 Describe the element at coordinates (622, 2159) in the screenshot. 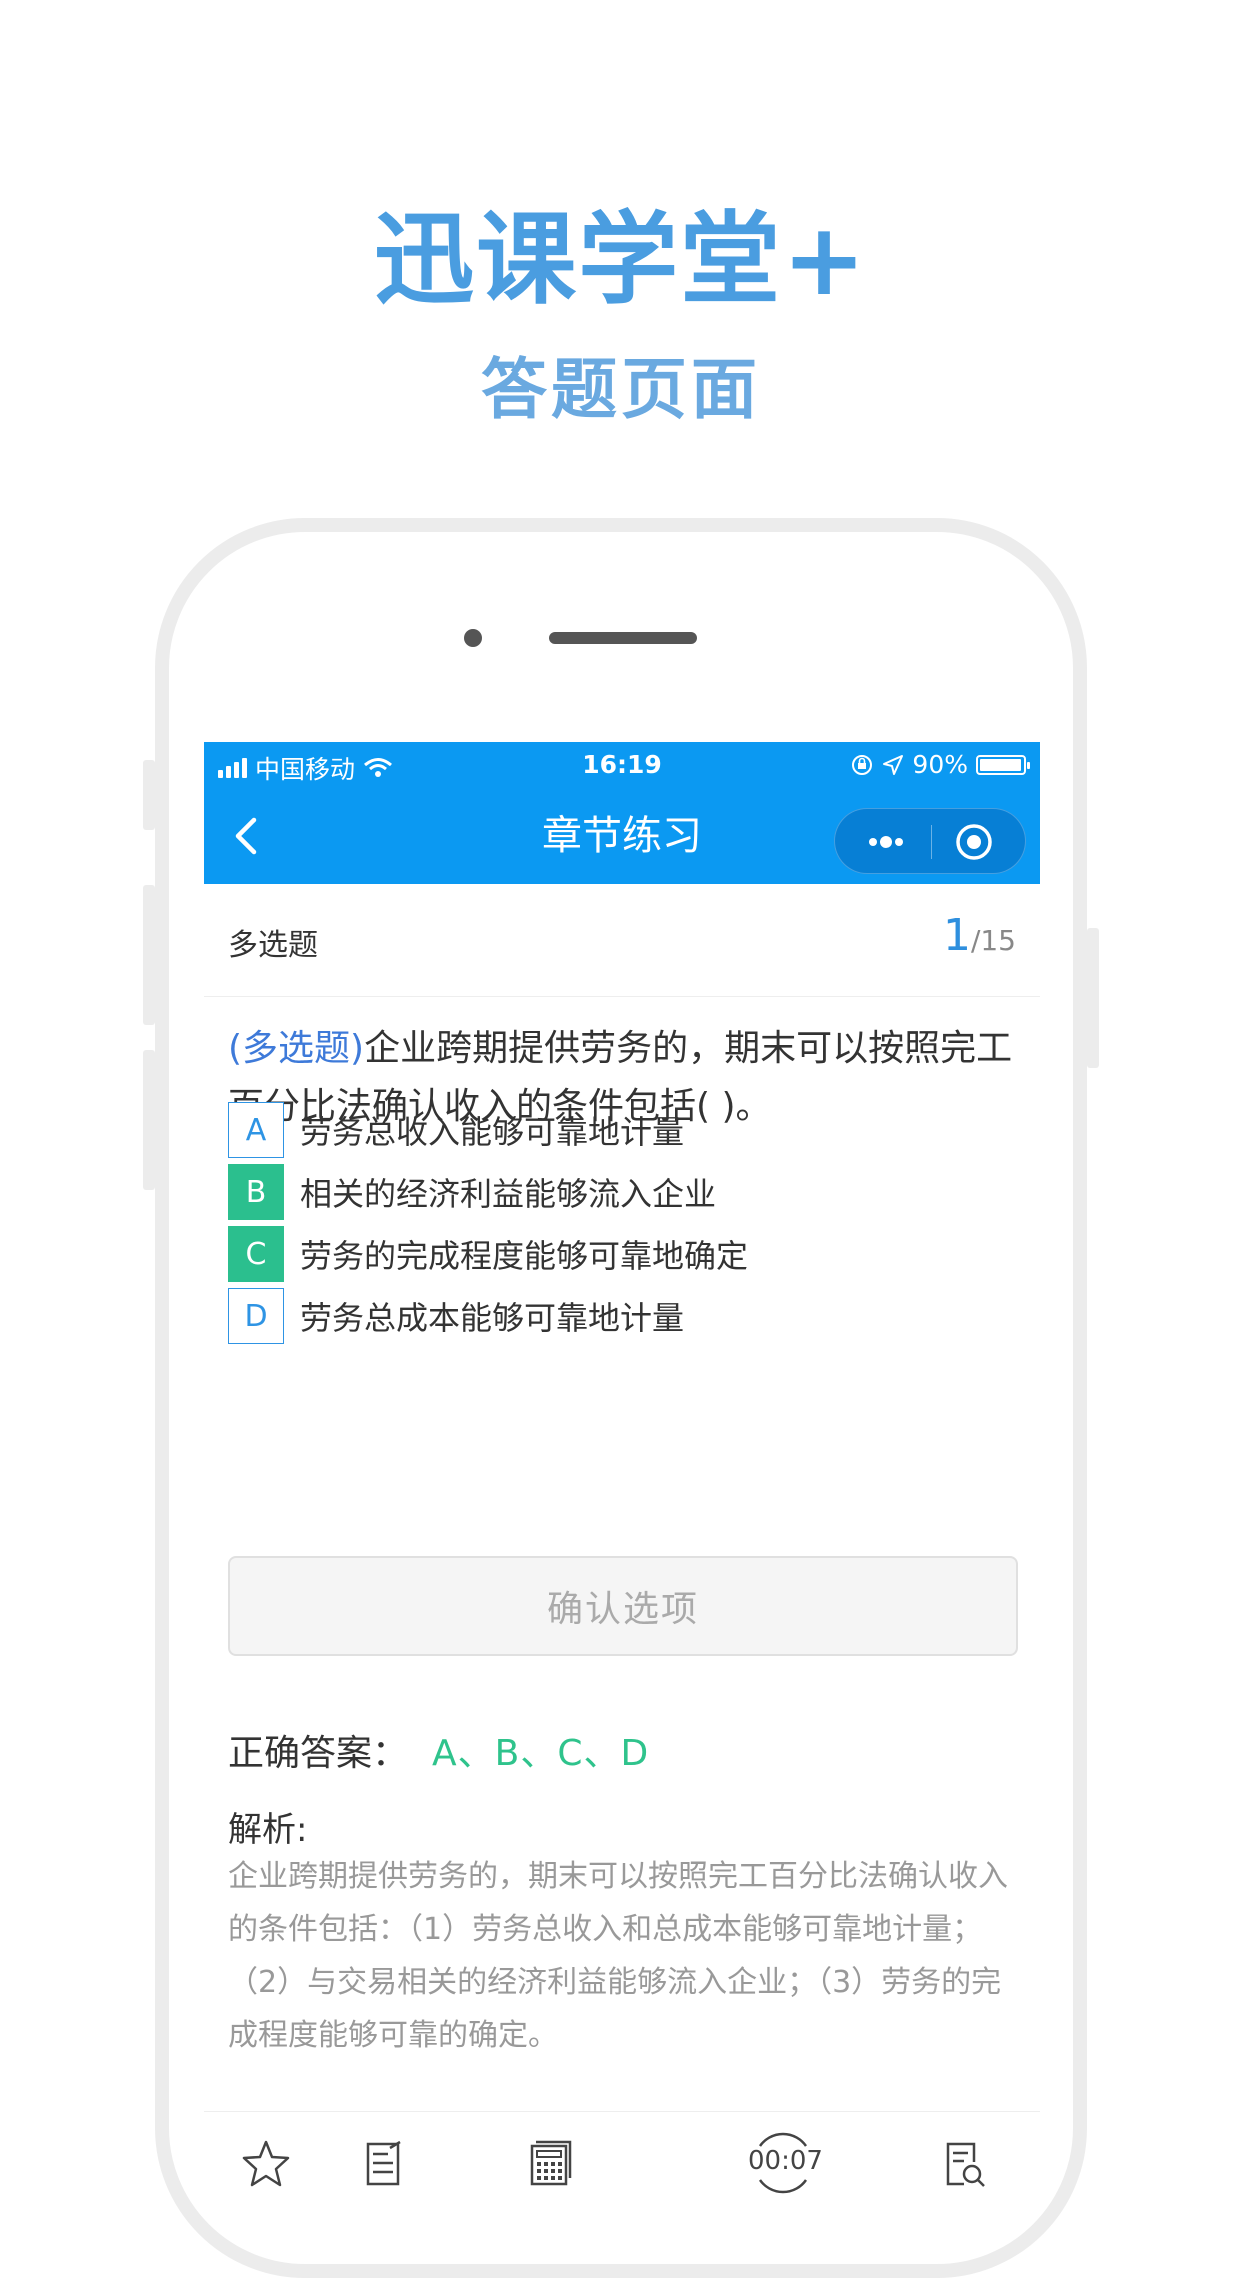

I see `bottom-toolbar: 00:07` at that location.